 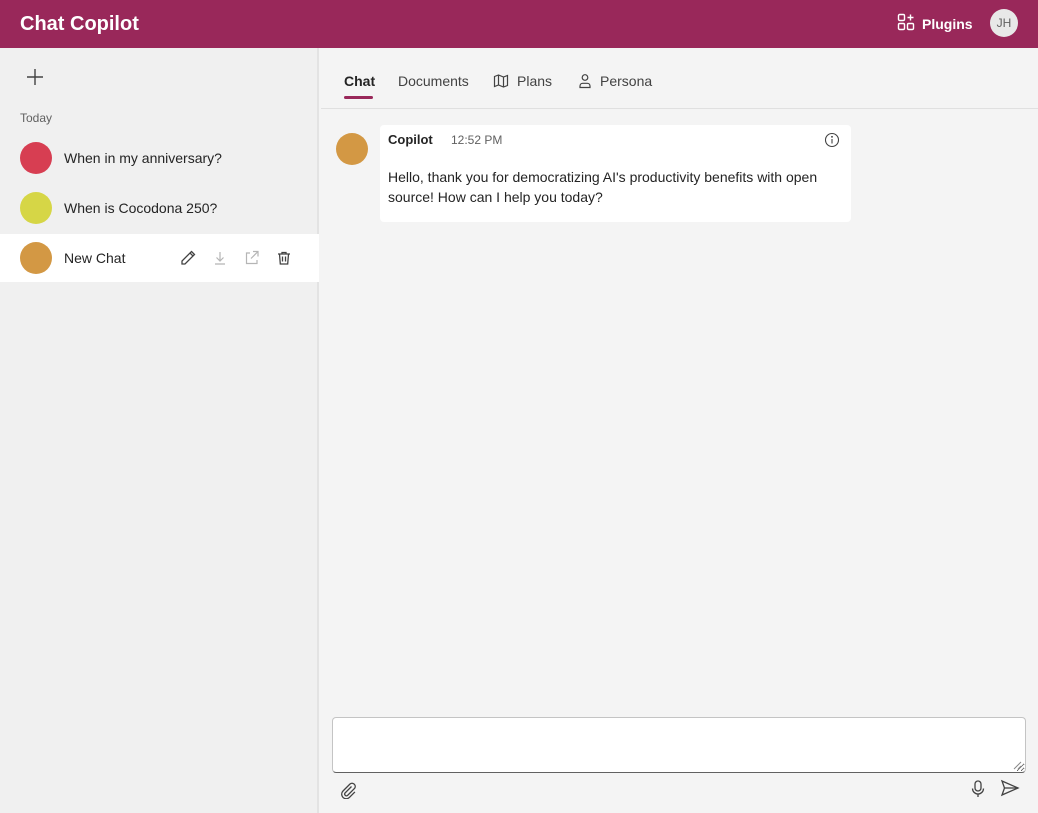 What do you see at coordinates (358, 97) in the screenshot?
I see `active-tab-indicator` at bounding box center [358, 97].